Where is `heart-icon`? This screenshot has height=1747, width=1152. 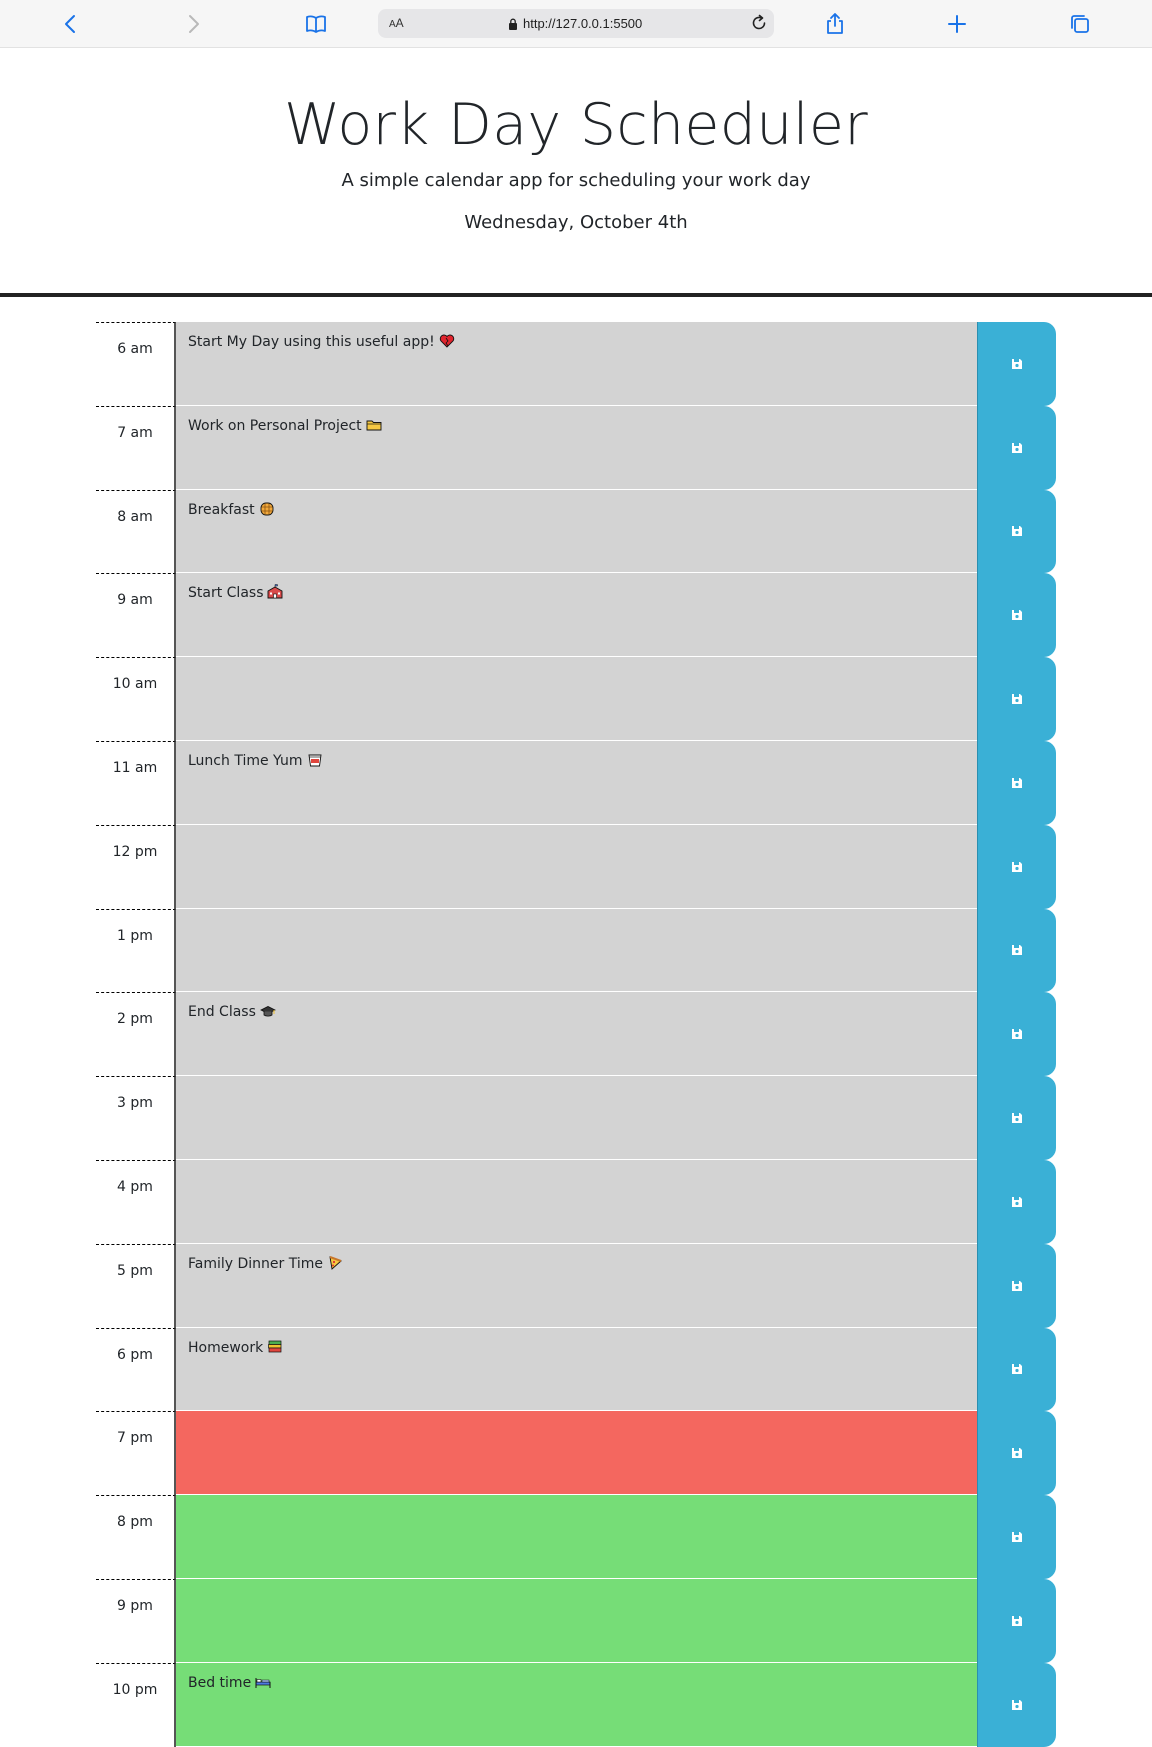
heart-icon is located at coordinates (447, 341).